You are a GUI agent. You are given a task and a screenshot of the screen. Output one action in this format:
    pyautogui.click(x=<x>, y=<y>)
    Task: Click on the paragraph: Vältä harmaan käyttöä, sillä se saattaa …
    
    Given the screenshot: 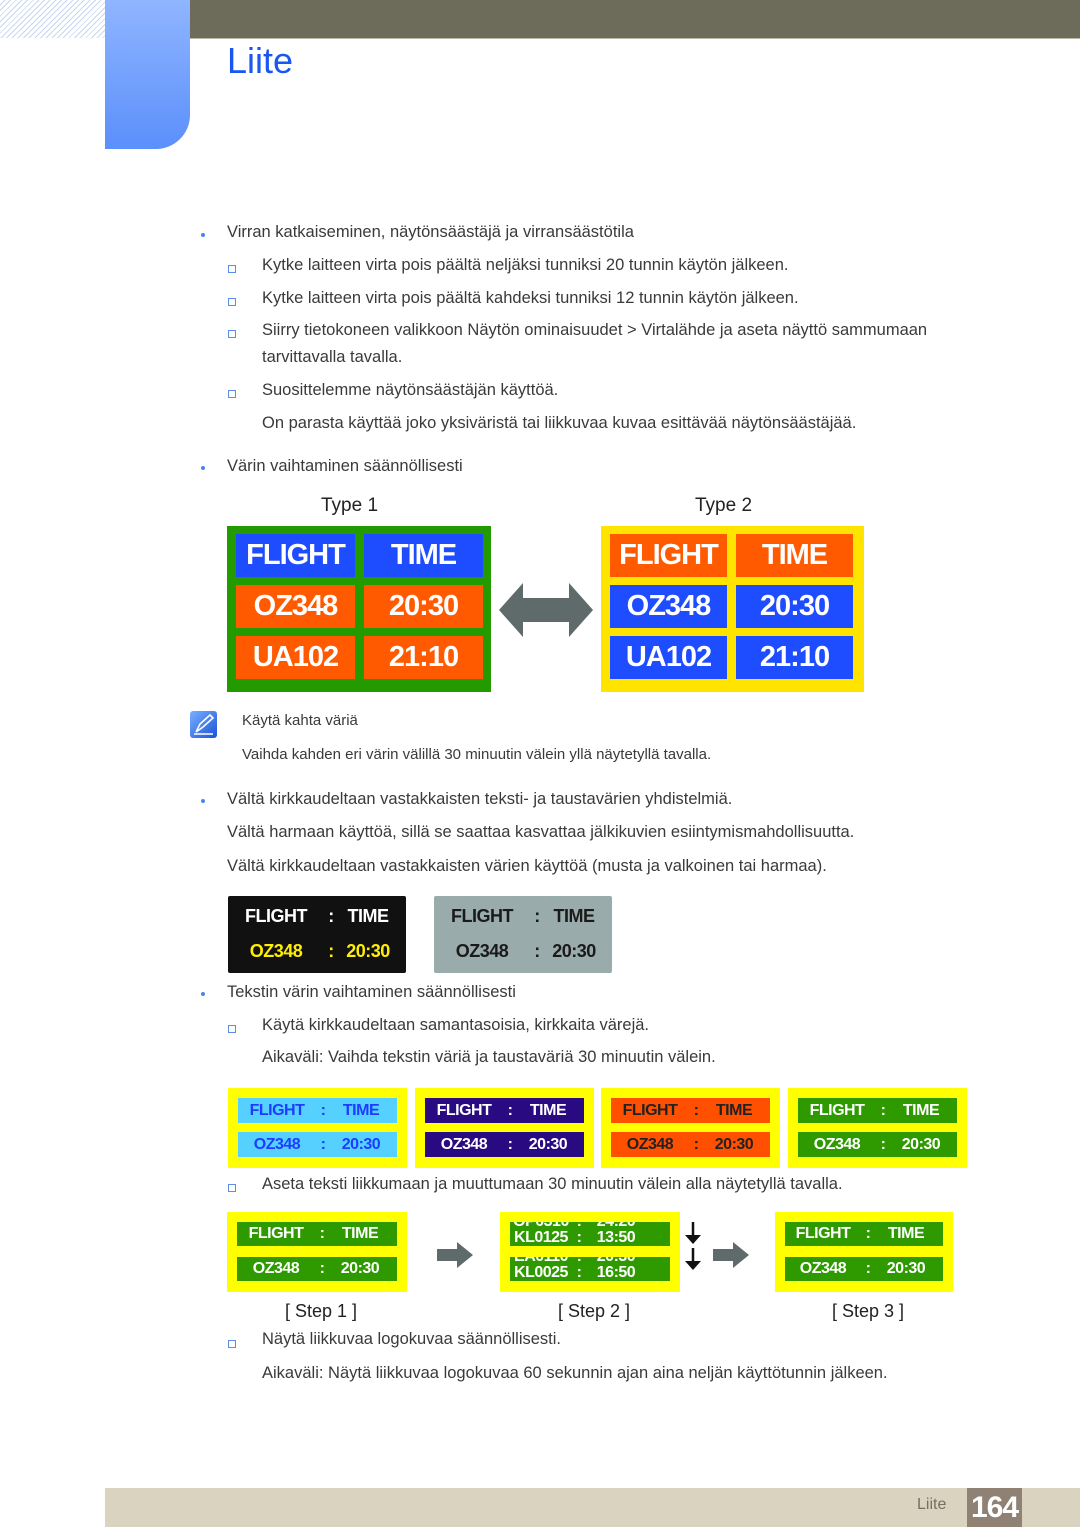 What is the action you would take?
    pyautogui.click(x=541, y=832)
    